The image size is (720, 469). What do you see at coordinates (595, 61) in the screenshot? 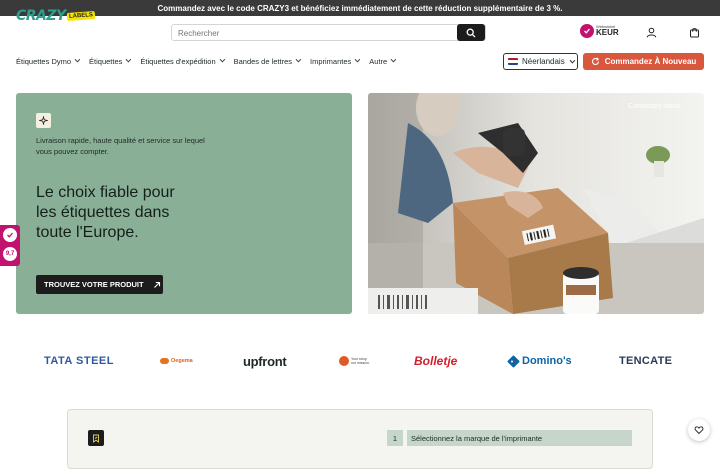
I see `refresh-icon` at bounding box center [595, 61].